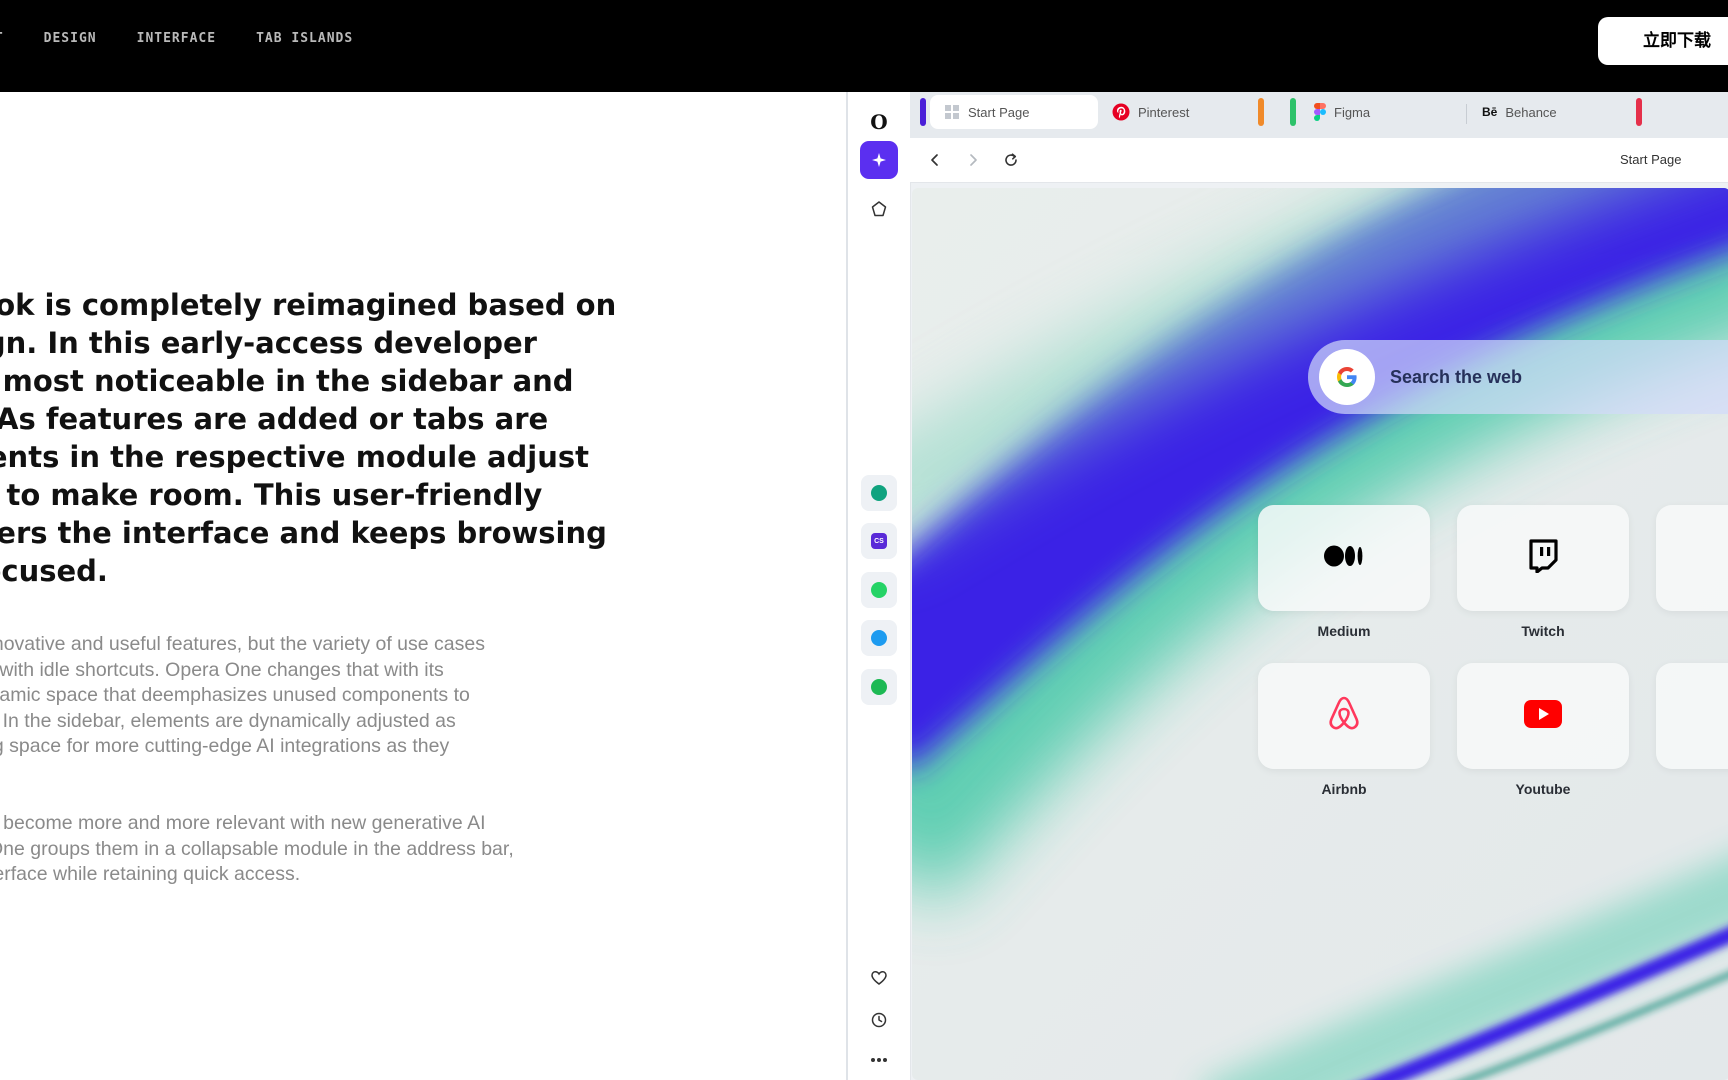  What do you see at coordinates (303, 533) in the screenshot?
I see `headline-line: lutters the interface and keeps browsing` at bounding box center [303, 533].